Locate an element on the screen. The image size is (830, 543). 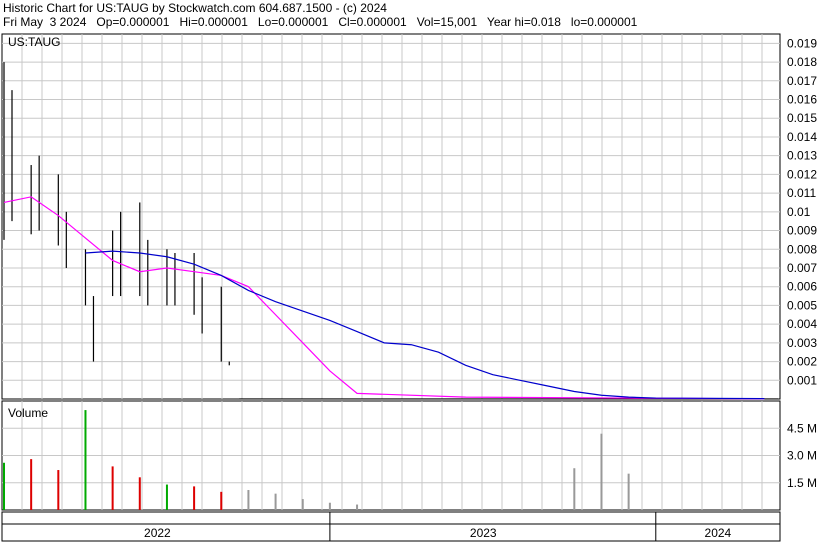
time-axis-band is located at coordinates (391, 518).